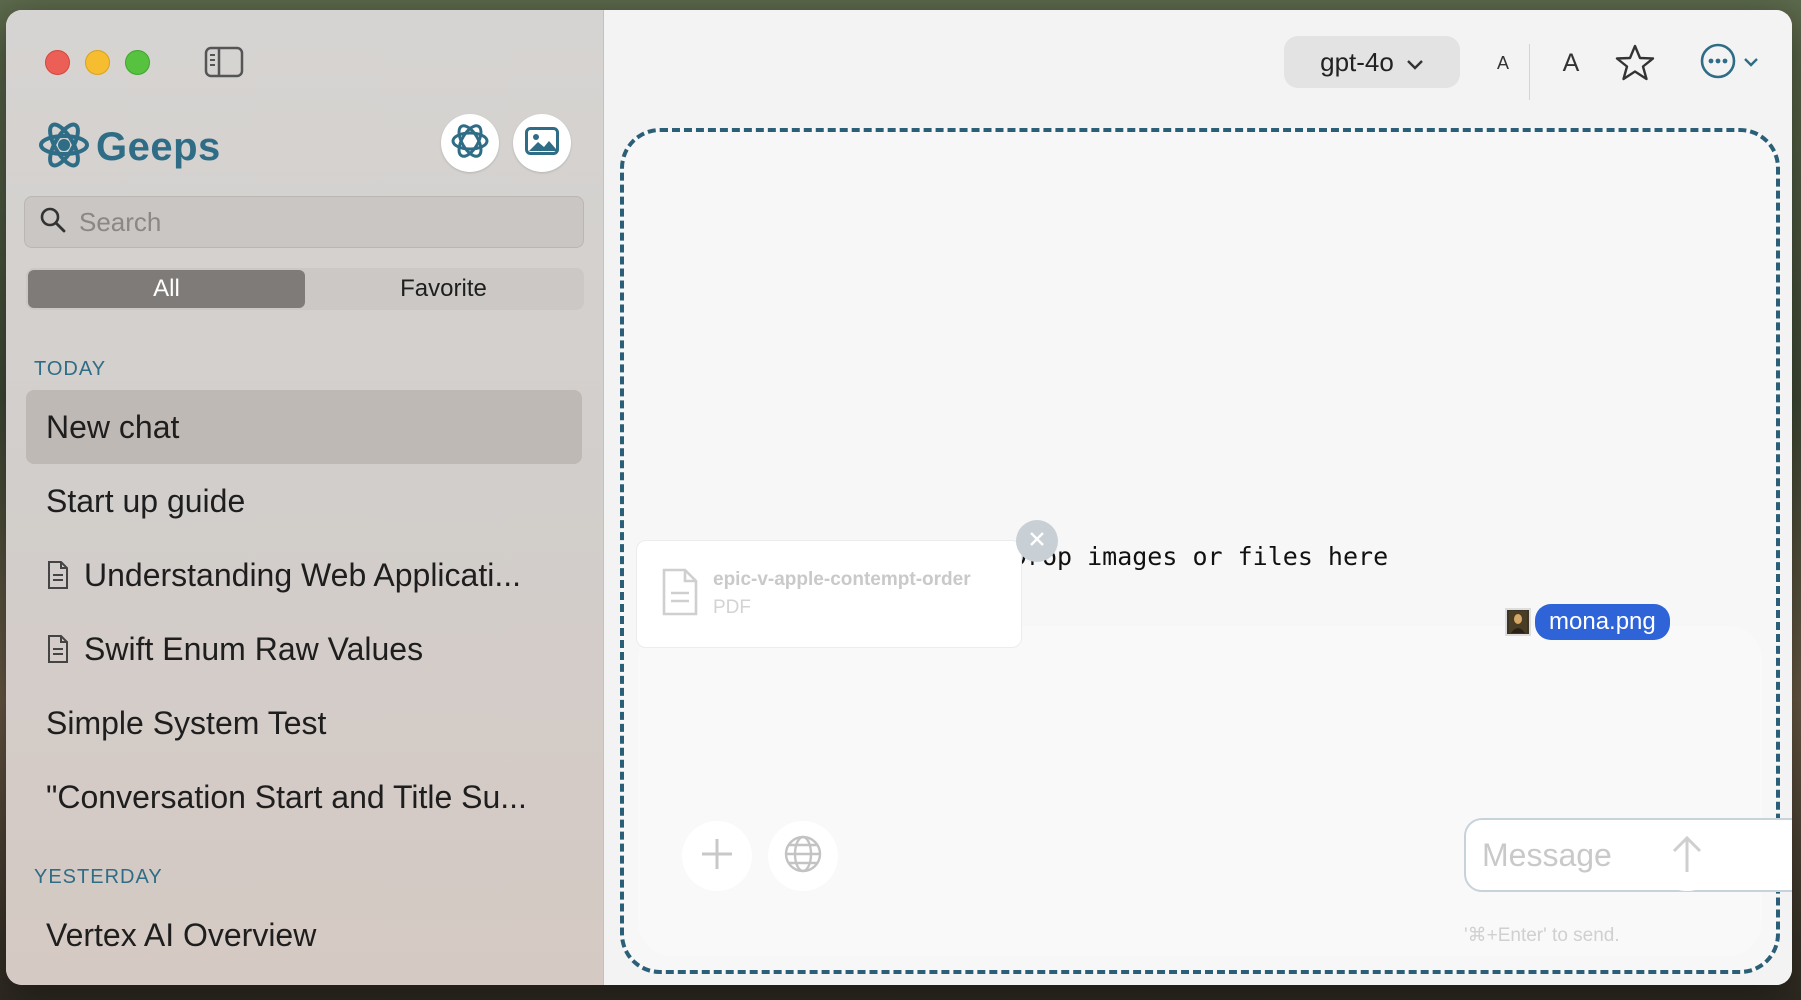  Describe the element at coordinates (842, 594) in the screenshot. I see `attachment-info: epic-v-apple-contempt-order PDF` at that location.